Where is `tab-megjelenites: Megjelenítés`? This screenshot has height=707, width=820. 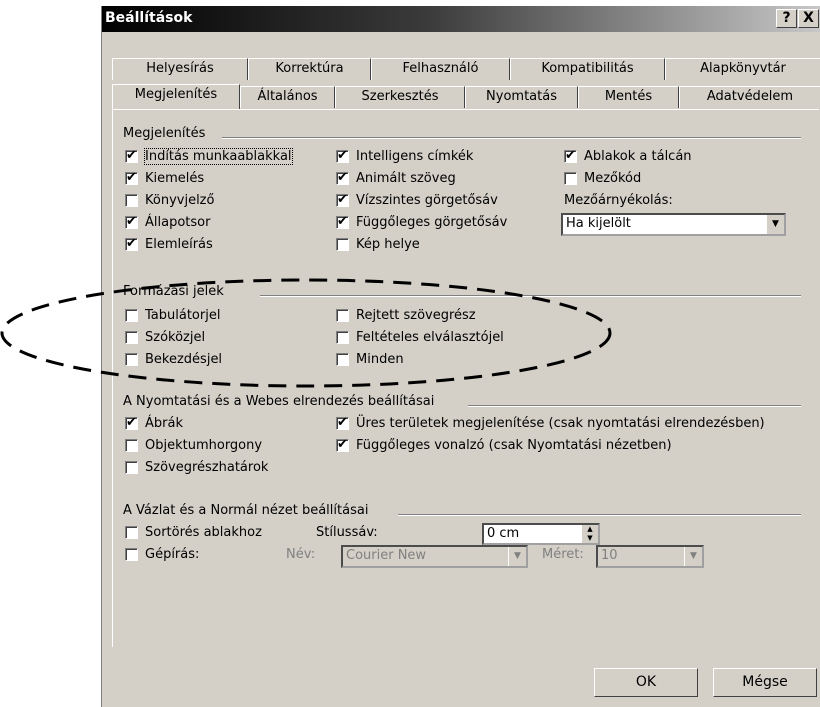
tab-megjelenites: Megjelenítés is located at coordinates (176, 96).